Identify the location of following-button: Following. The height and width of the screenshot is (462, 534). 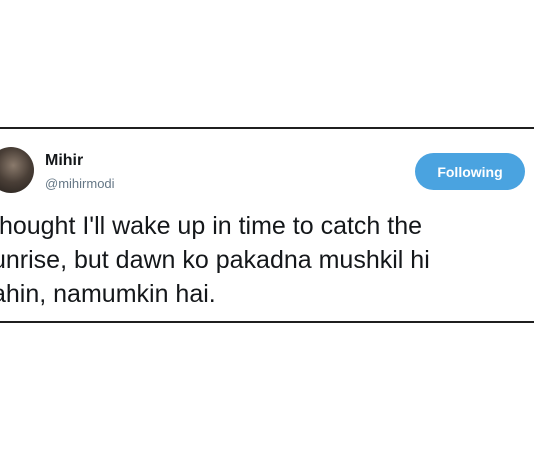
(470, 171).